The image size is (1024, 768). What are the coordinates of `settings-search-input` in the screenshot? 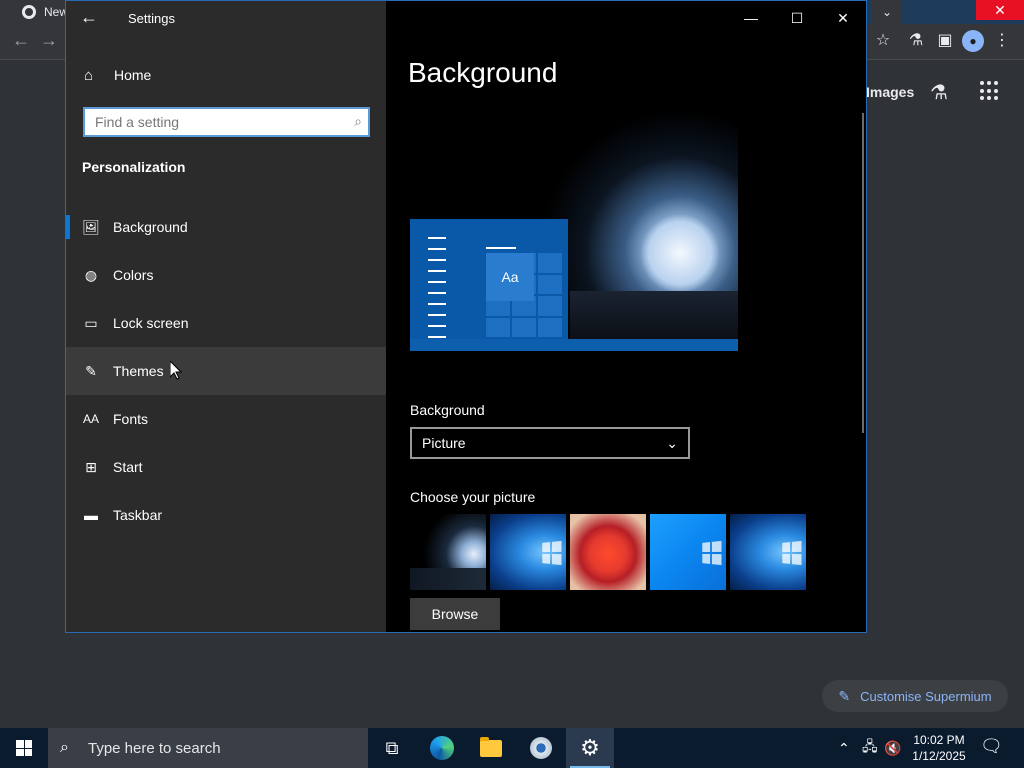 It's located at (205, 122).